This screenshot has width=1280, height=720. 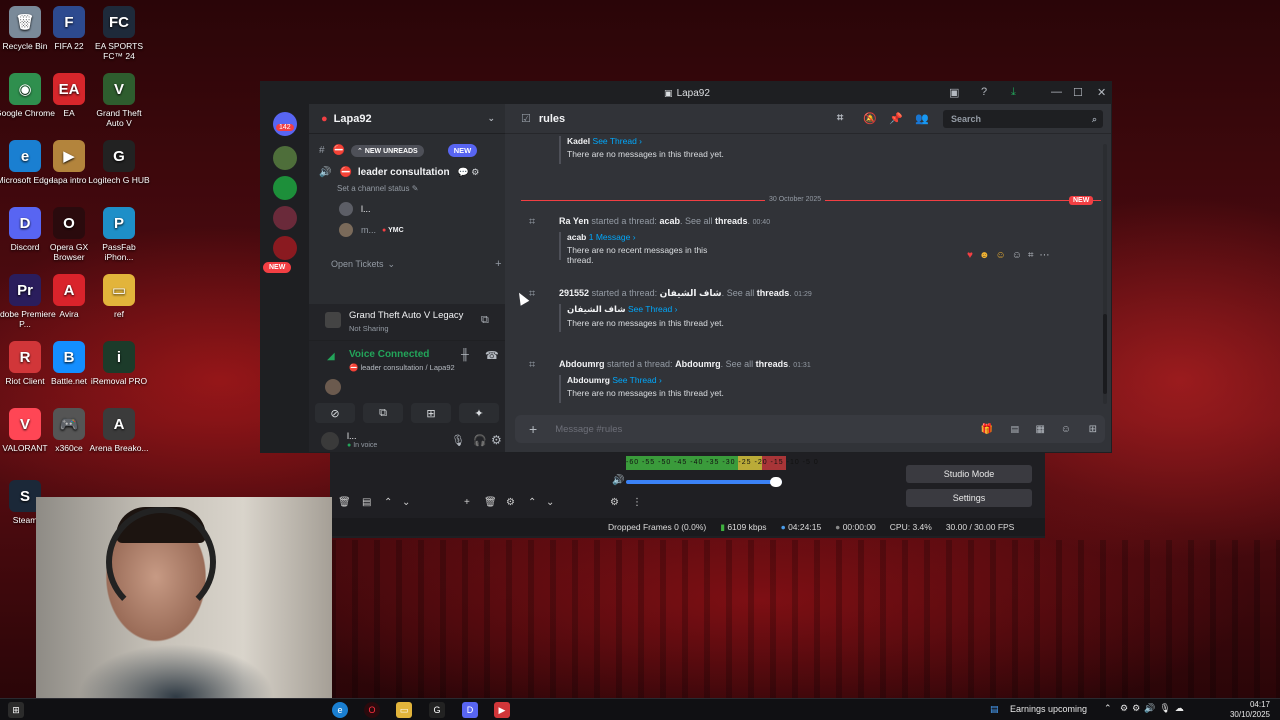 I want to click on taskbar-opera-icon: O, so click(x=372, y=710).